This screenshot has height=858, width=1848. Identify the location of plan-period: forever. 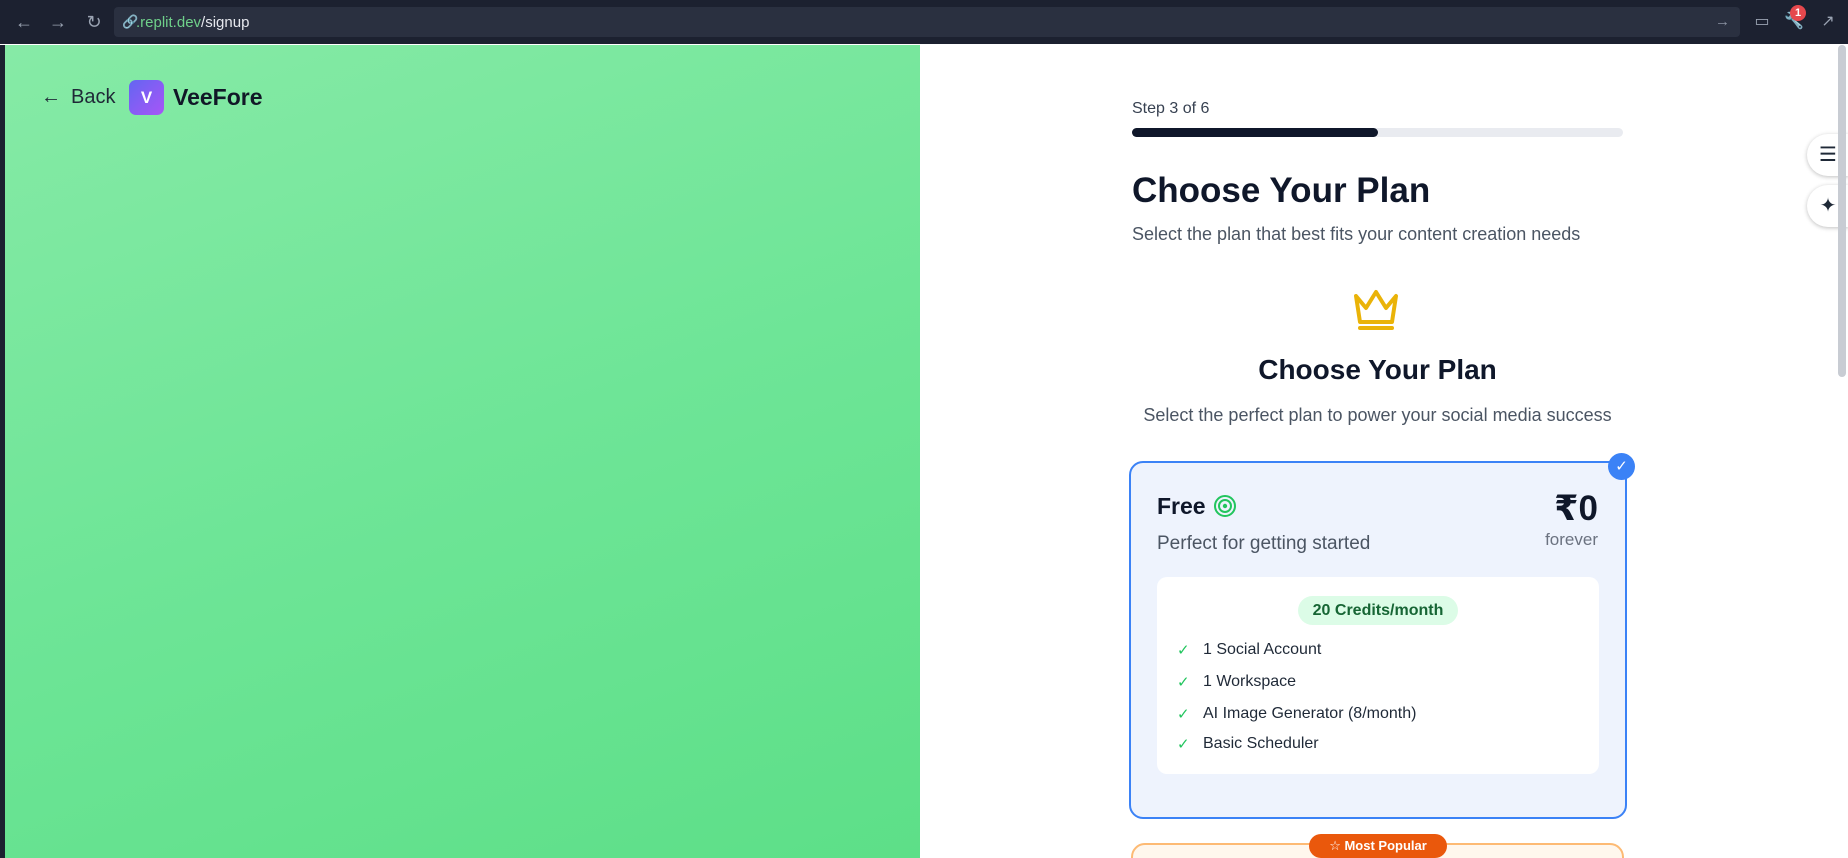
(1571, 539).